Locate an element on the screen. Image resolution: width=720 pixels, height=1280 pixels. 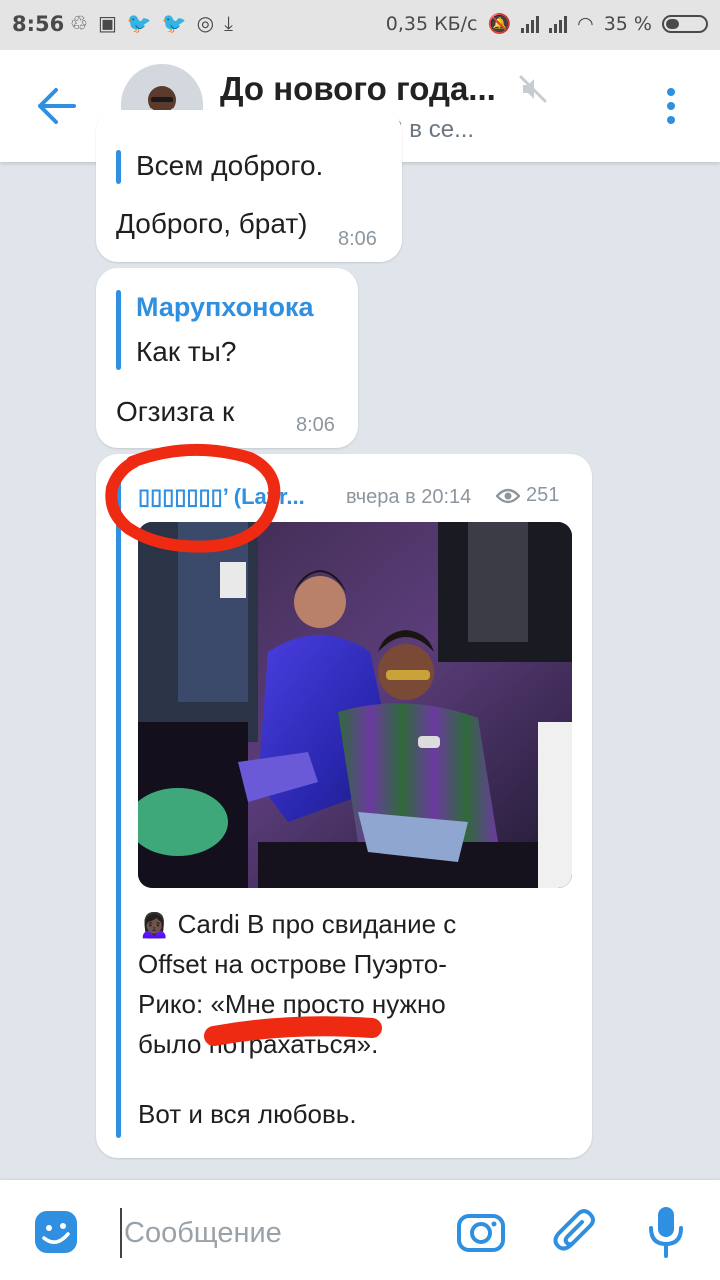
message-input-bar is located at coordinates (360, 1230).